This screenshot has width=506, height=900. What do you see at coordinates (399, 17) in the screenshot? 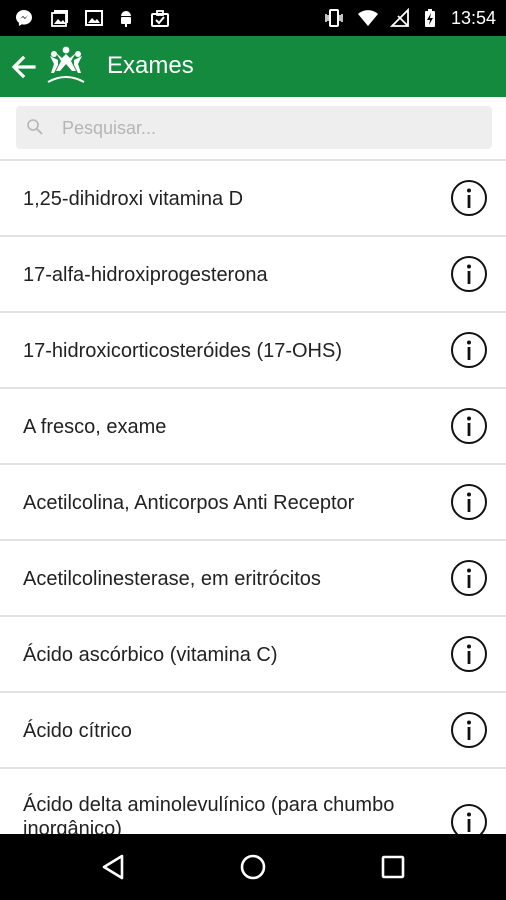
I see `no-signal-icon` at bounding box center [399, 17].